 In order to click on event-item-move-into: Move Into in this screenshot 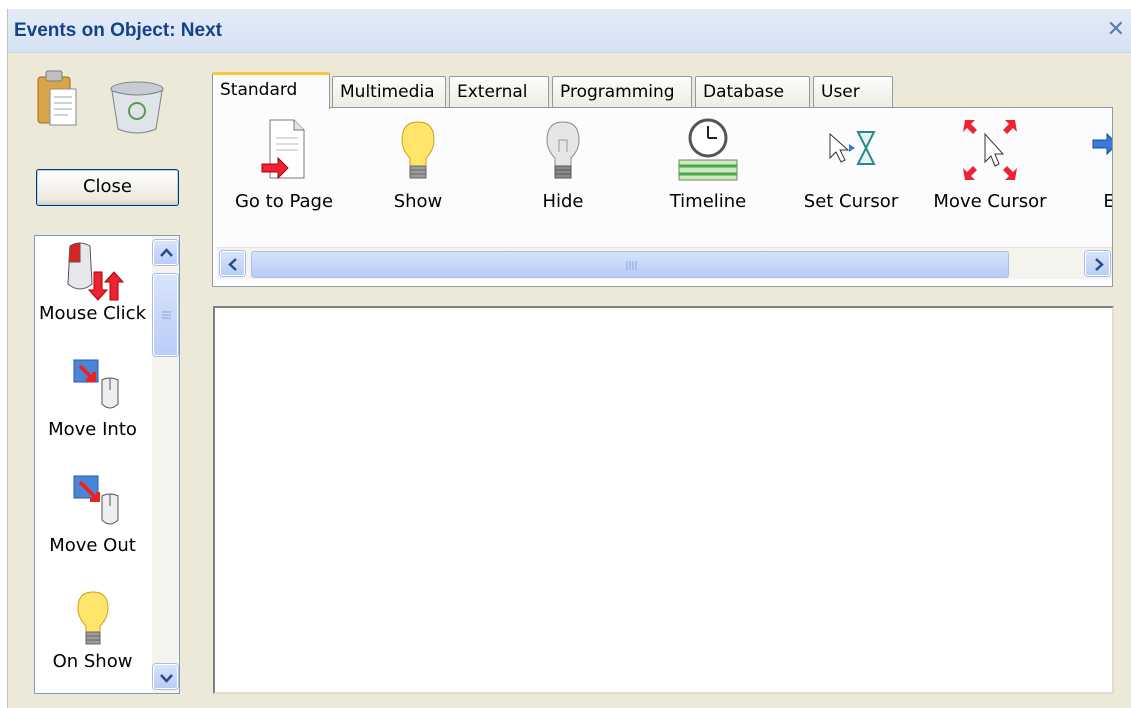, I will do `click(92, 398)`.